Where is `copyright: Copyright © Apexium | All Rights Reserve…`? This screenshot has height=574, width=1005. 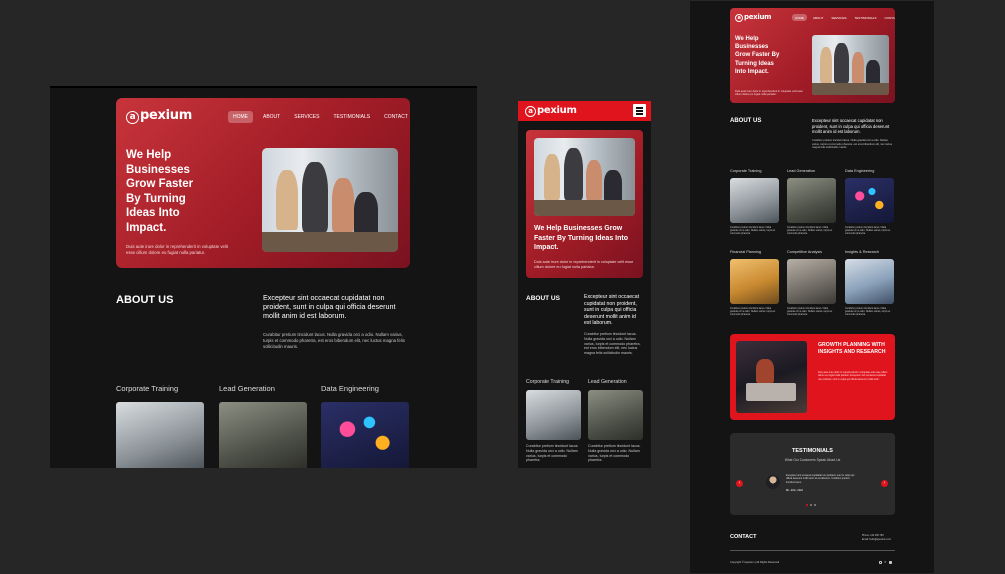 copyright: Copyright © Apexium | All Rights Reserve… is located at coordinates (755, 562).